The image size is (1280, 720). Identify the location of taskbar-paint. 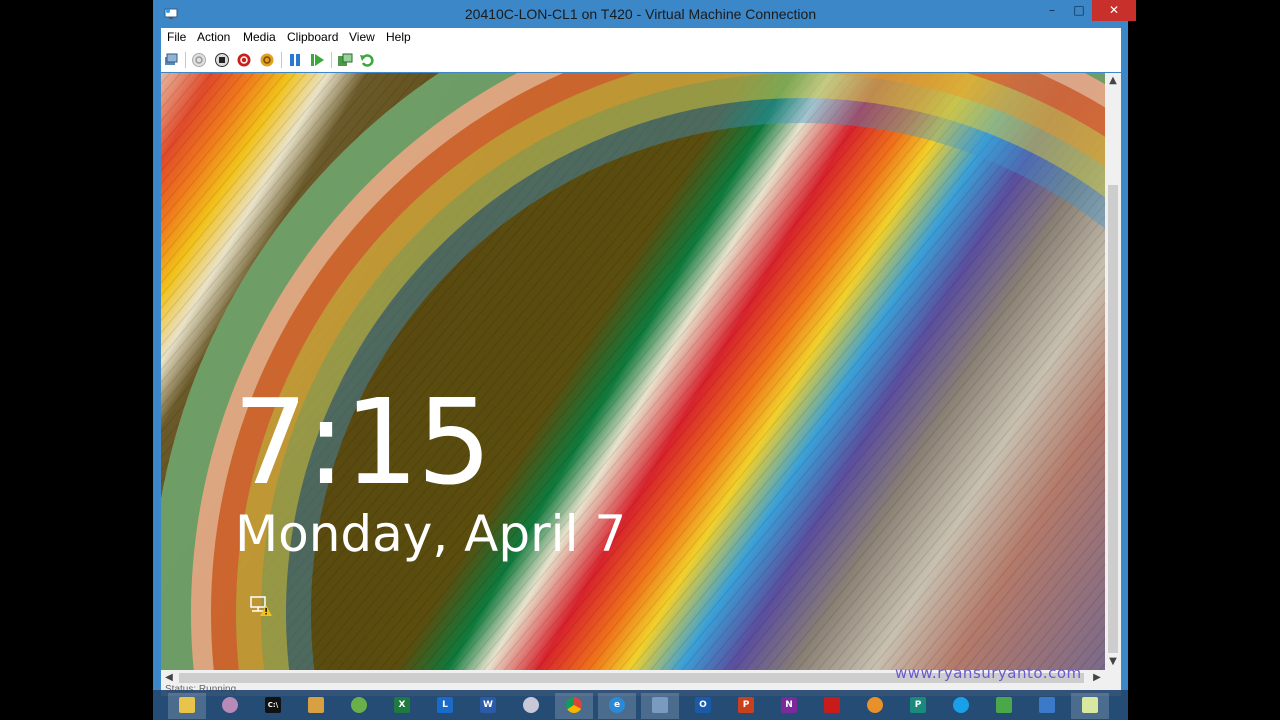
(1004, 706).